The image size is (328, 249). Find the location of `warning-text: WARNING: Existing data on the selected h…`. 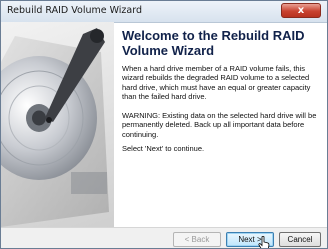

warning-text: WARNING: Existing data on the selected h… is located at coordinates (219, 125).